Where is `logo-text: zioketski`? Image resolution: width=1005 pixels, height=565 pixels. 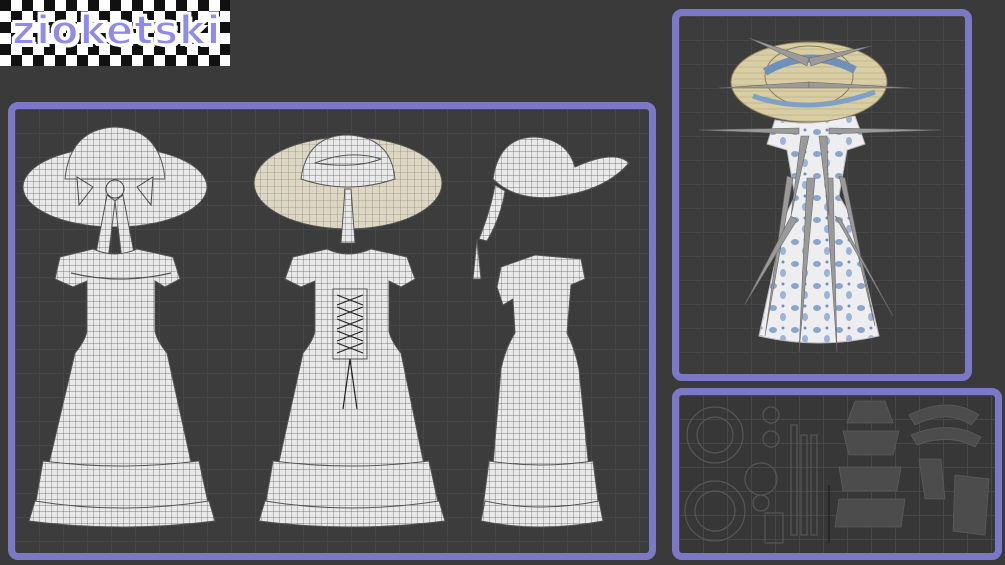
logo-text: zioketski is located at coordinates (116, 31).